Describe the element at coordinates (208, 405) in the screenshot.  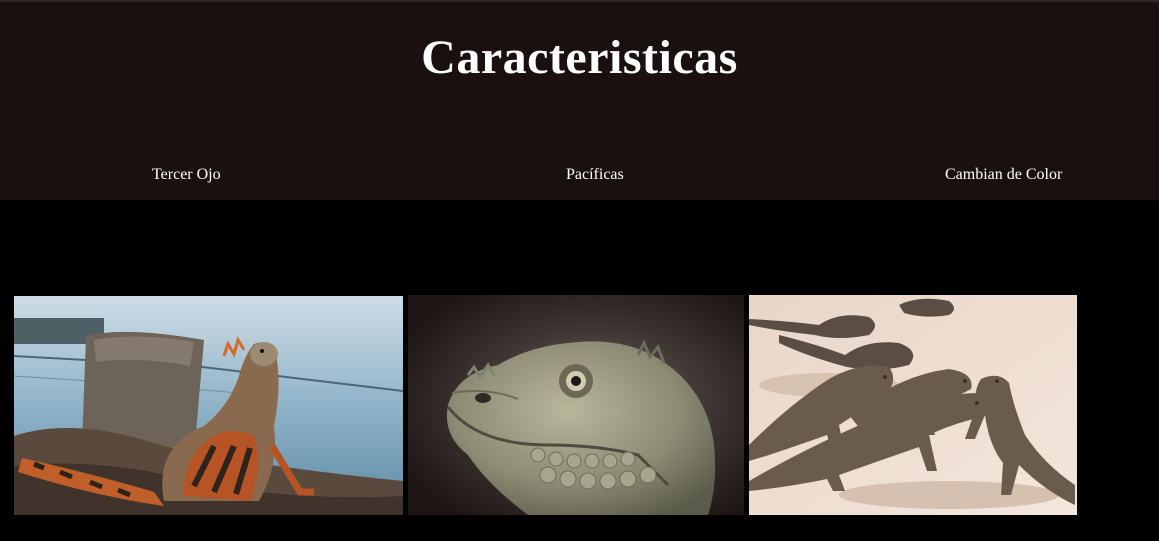
I see `iguana-rocks-photo` at that location.